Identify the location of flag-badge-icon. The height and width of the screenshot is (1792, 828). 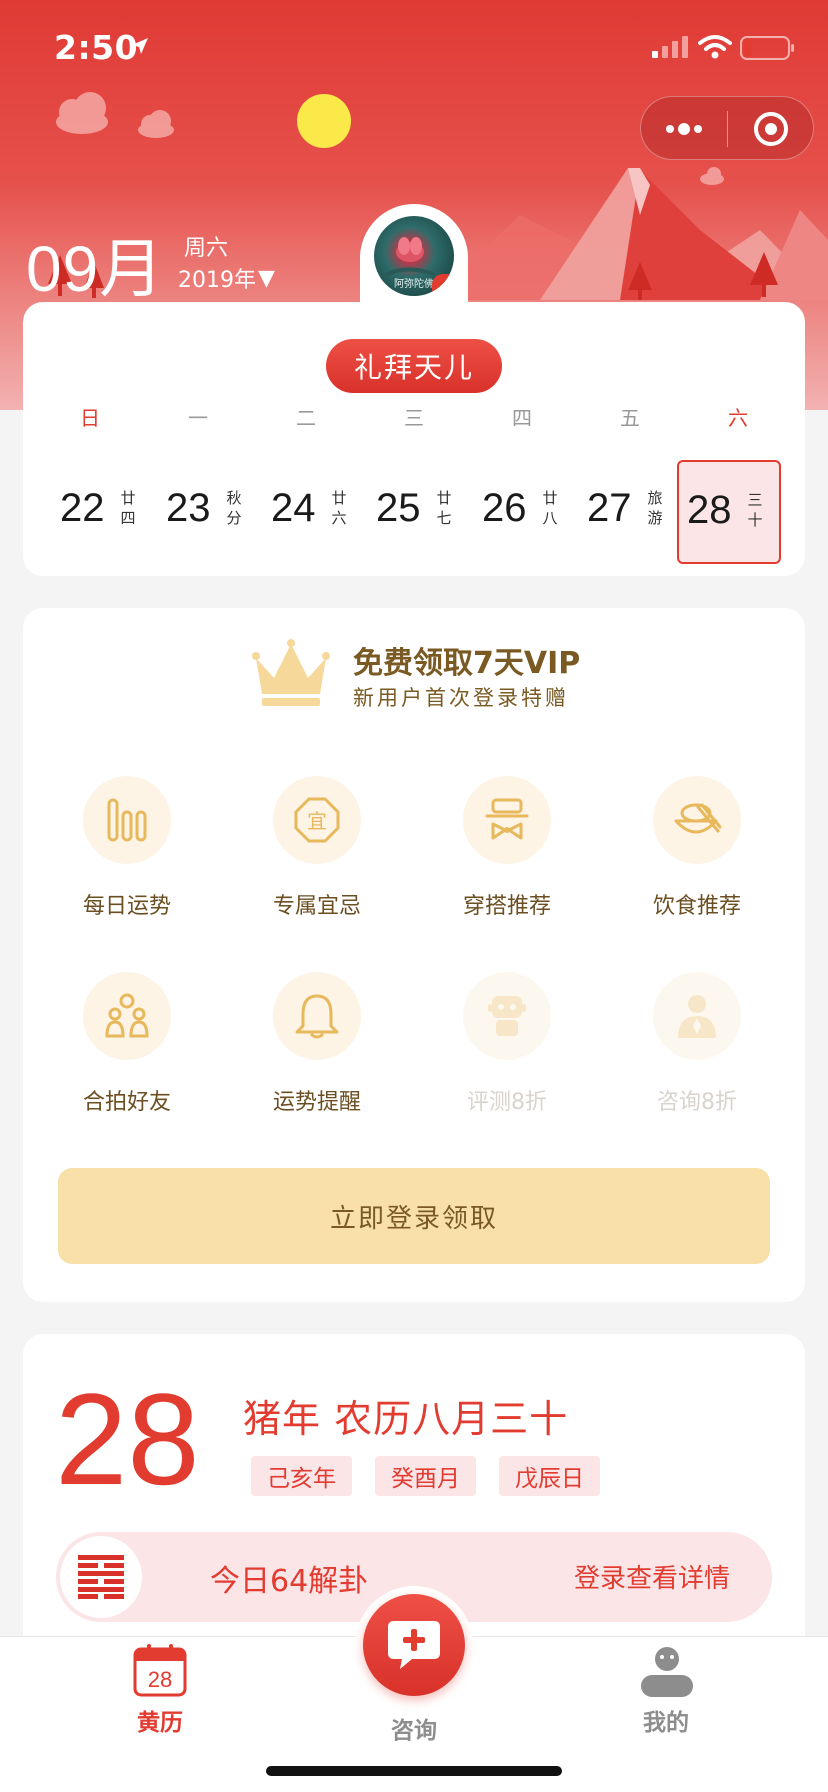
(443, 285).